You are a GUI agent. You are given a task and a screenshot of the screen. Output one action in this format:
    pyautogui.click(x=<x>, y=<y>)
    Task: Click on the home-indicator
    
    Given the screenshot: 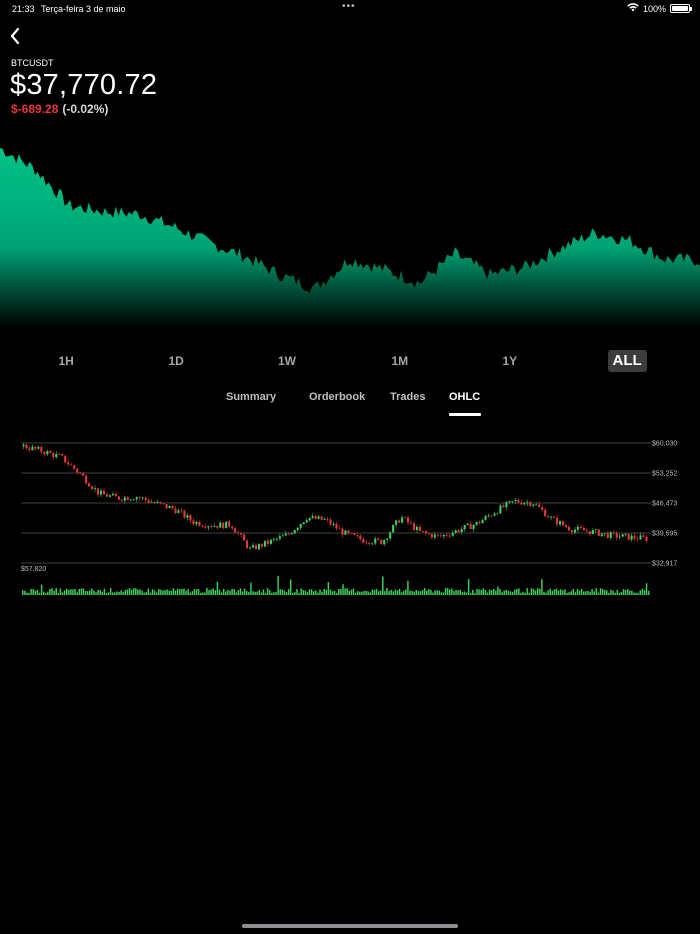 What is the action you would take?
    pyautogui.click(x=350, y=926)
    